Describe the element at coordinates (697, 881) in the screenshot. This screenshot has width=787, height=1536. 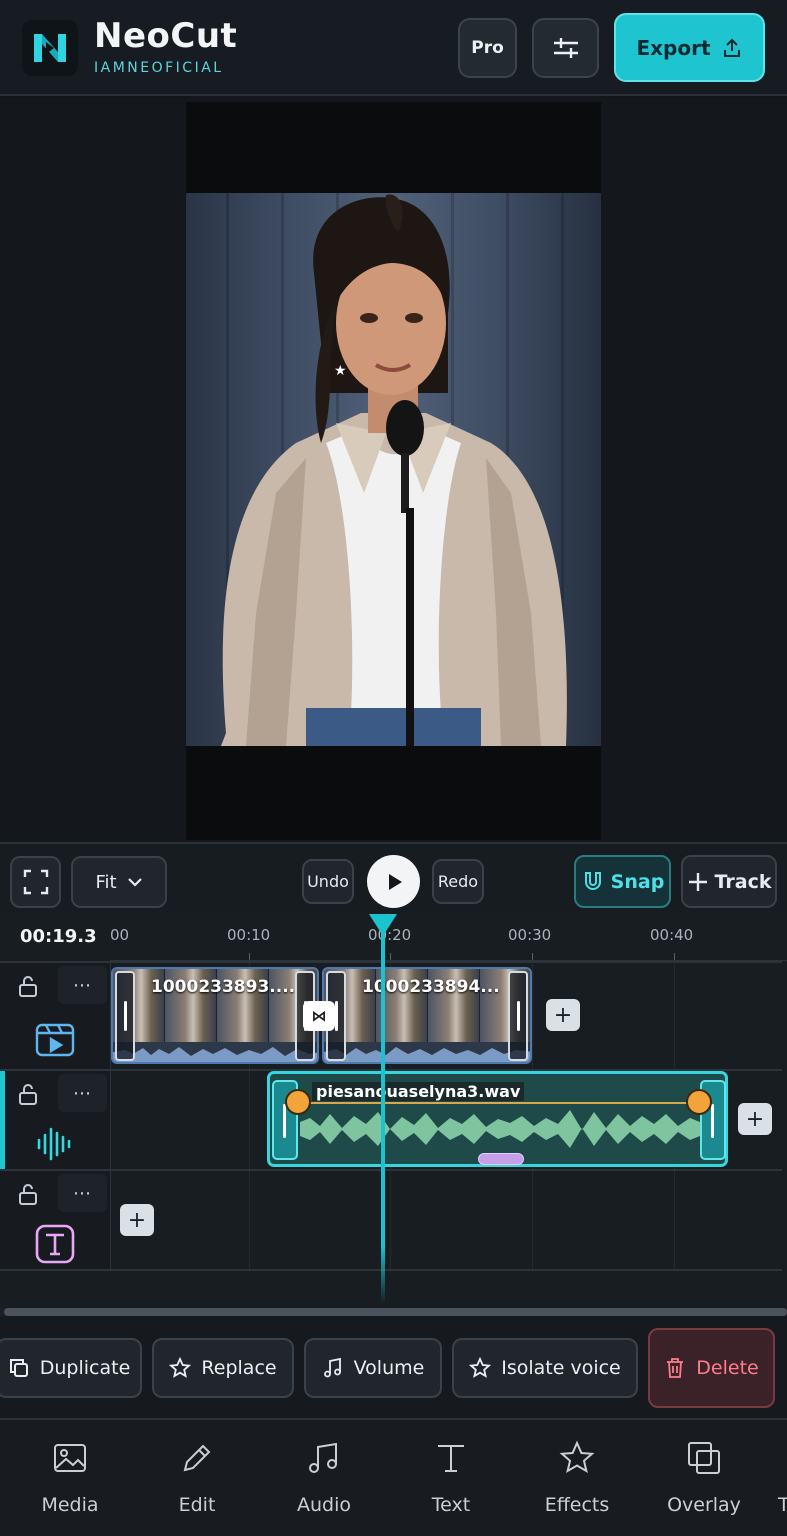
I see `plus-icon` at that location.